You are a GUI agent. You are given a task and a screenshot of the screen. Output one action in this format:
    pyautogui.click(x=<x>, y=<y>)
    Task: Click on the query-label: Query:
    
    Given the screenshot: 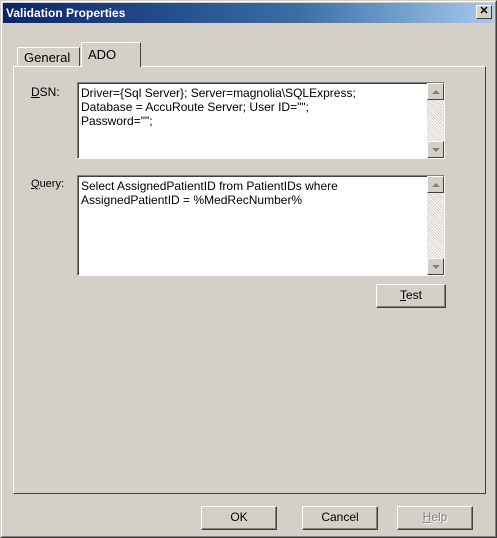 What is the action you would take?
    pyautogui.click(x=47, y=184)
    